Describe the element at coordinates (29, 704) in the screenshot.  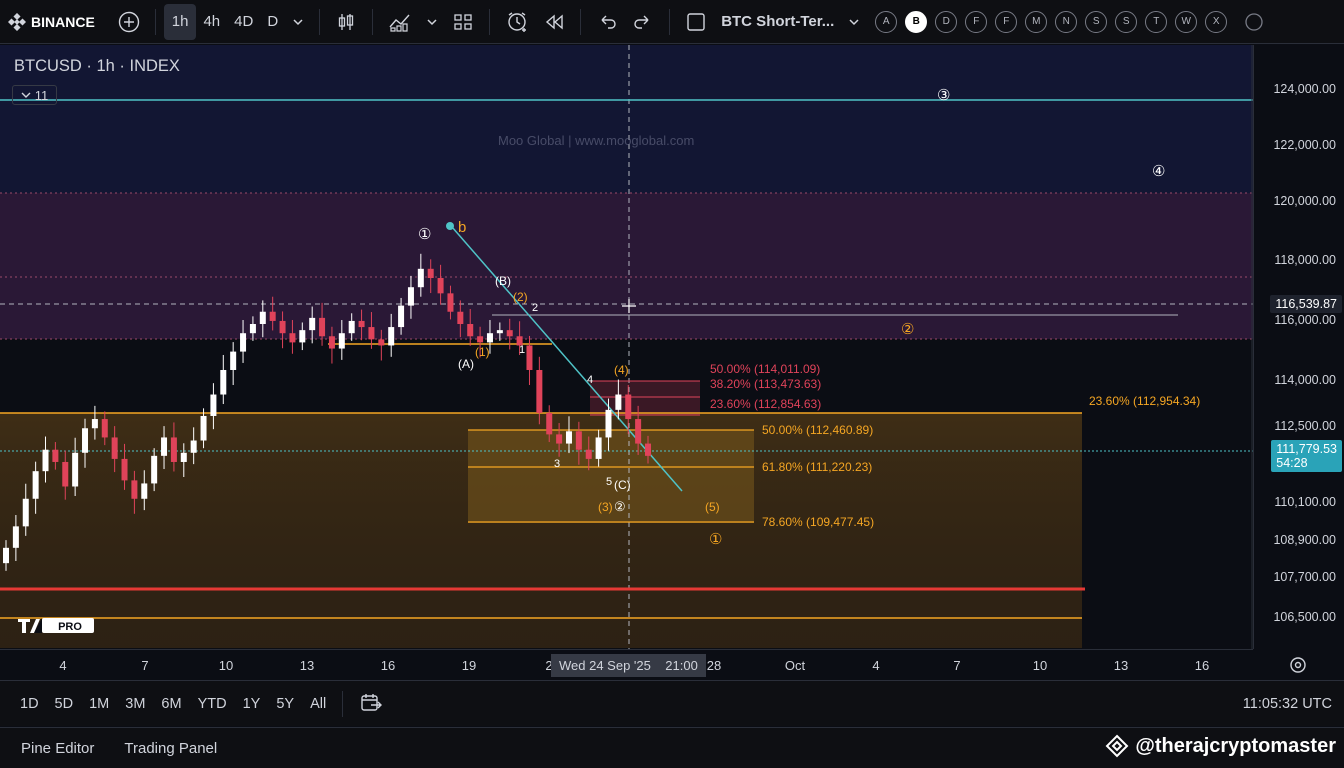
I see `range-1d: 1D` at that location.